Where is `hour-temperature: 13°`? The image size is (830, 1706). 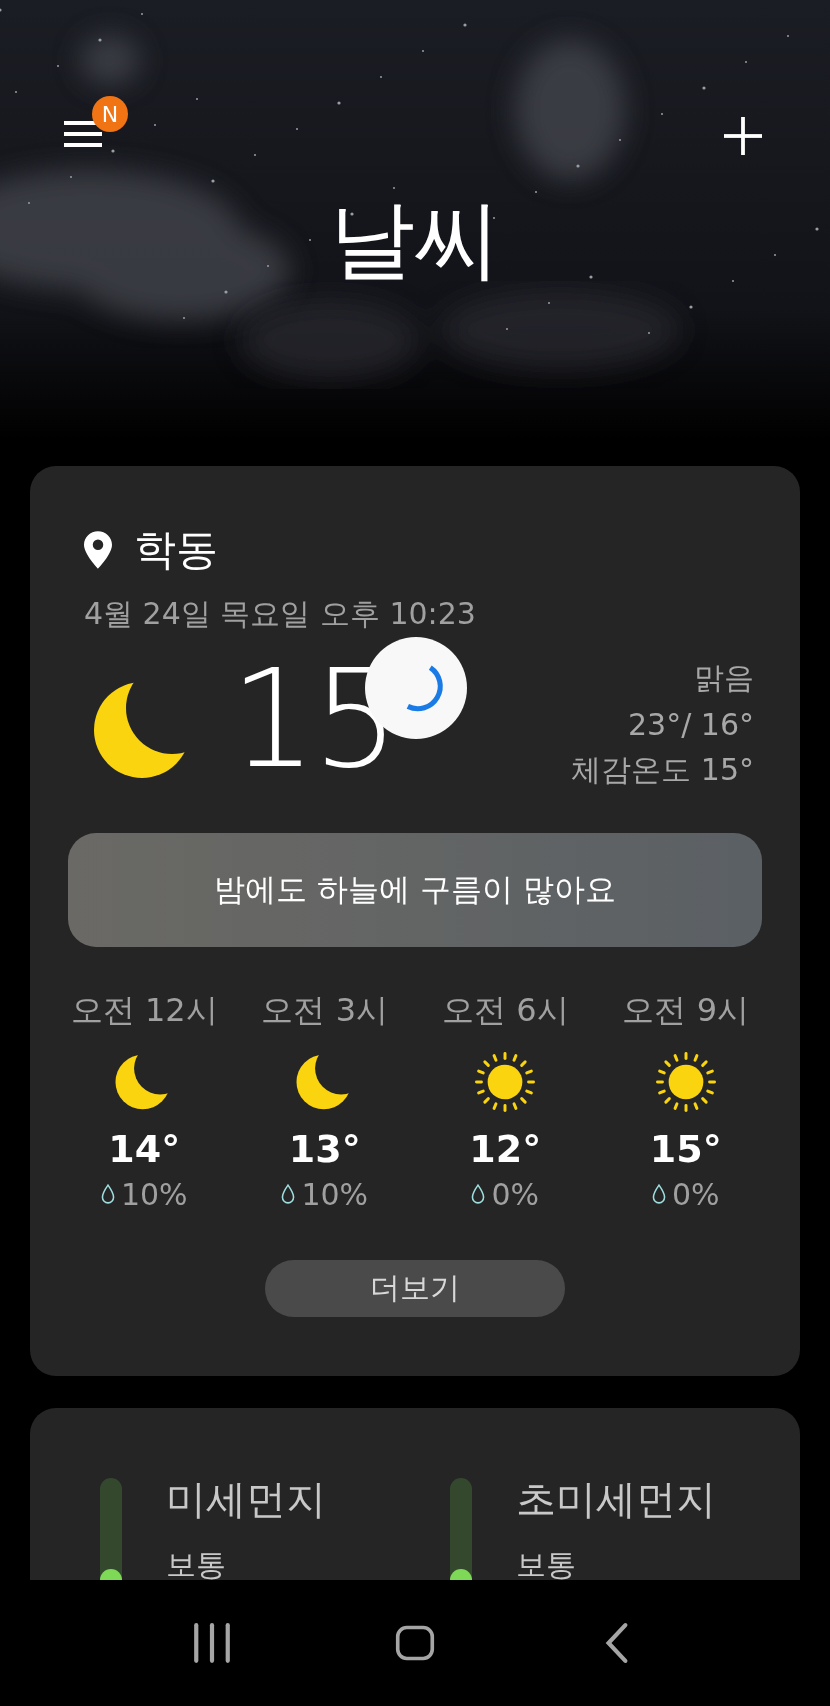
hour-temperature: 13° is located at coordinates (324, 1148).